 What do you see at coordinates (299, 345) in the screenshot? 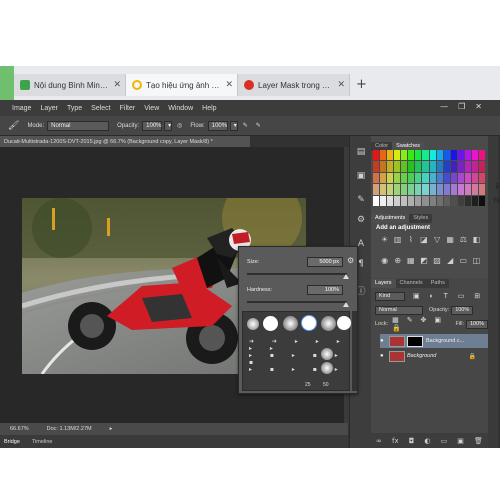
I see `brush-tip-row: ➔ ➔ ▸ ▸ ▸ ▸ ▸` at bounding box center [299, 345].